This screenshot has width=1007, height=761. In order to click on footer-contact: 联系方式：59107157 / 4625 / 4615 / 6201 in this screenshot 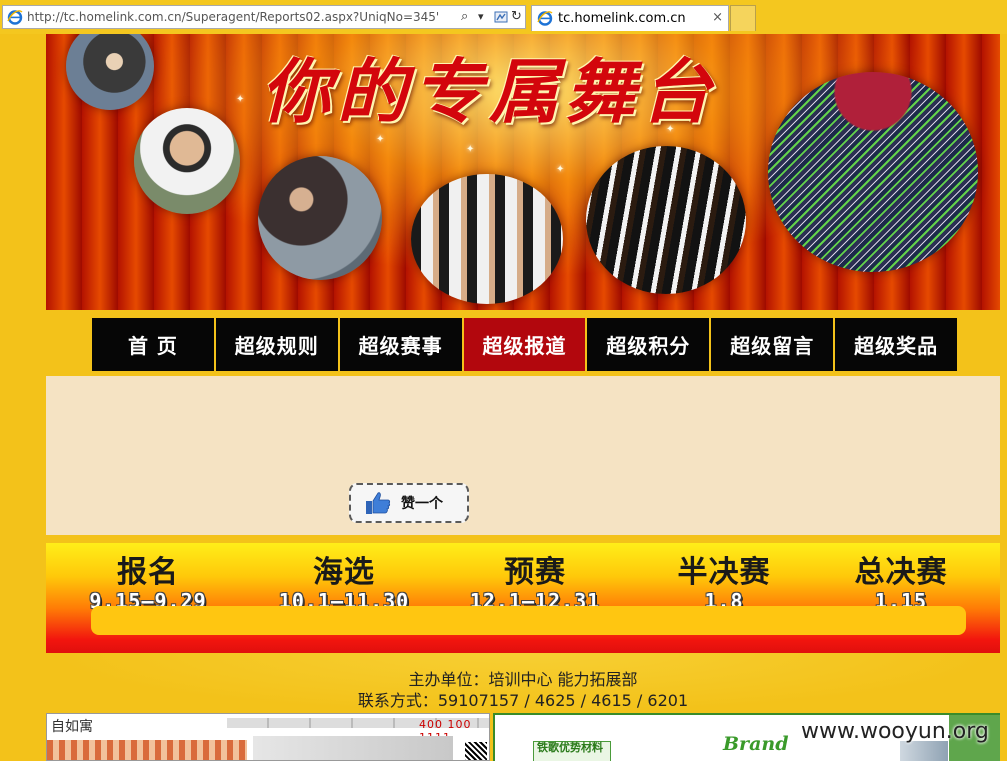, I will do `click(523, 700)`.